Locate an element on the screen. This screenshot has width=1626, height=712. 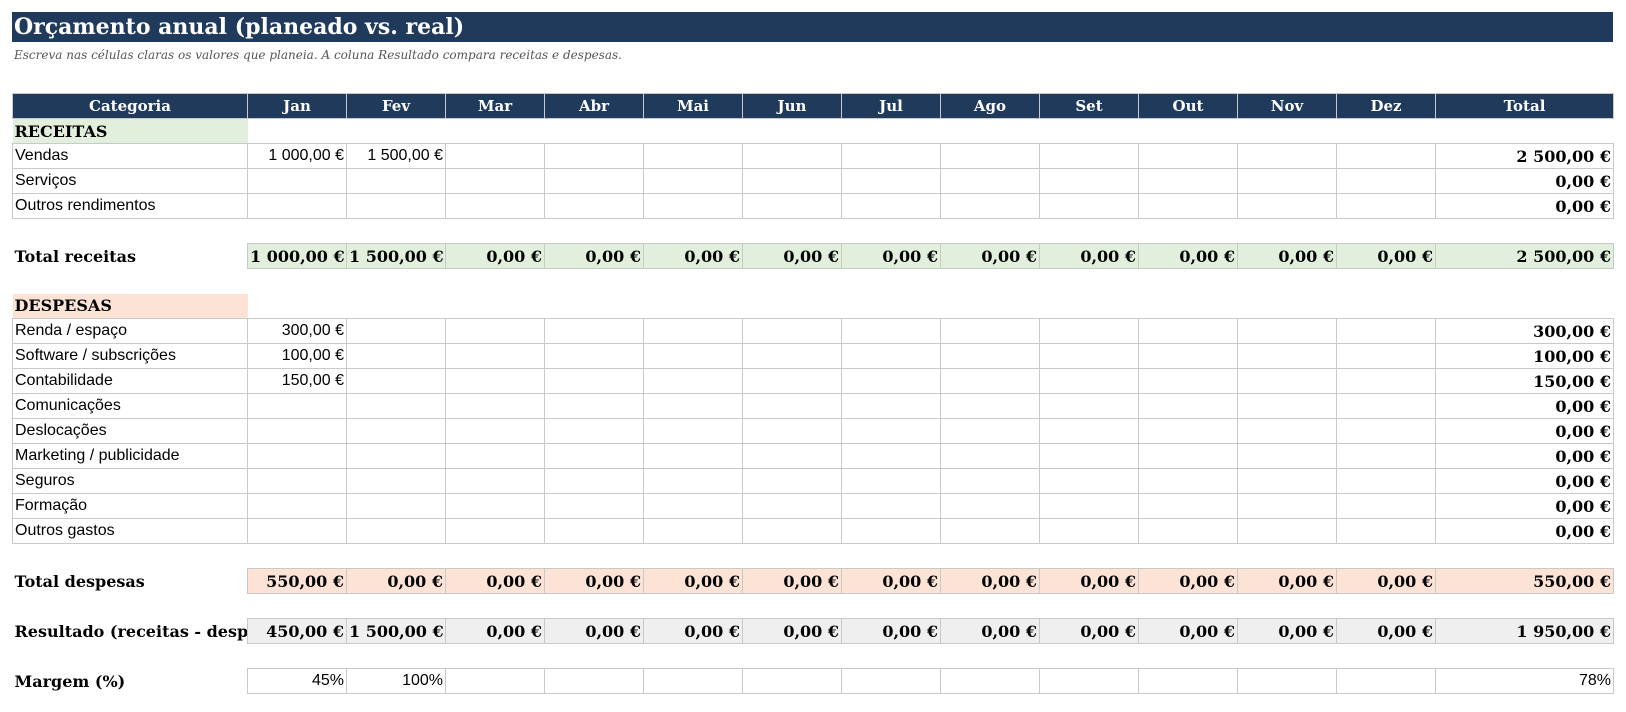
row-total-cell: 150,00 € is located at coordinates (1524, 381).